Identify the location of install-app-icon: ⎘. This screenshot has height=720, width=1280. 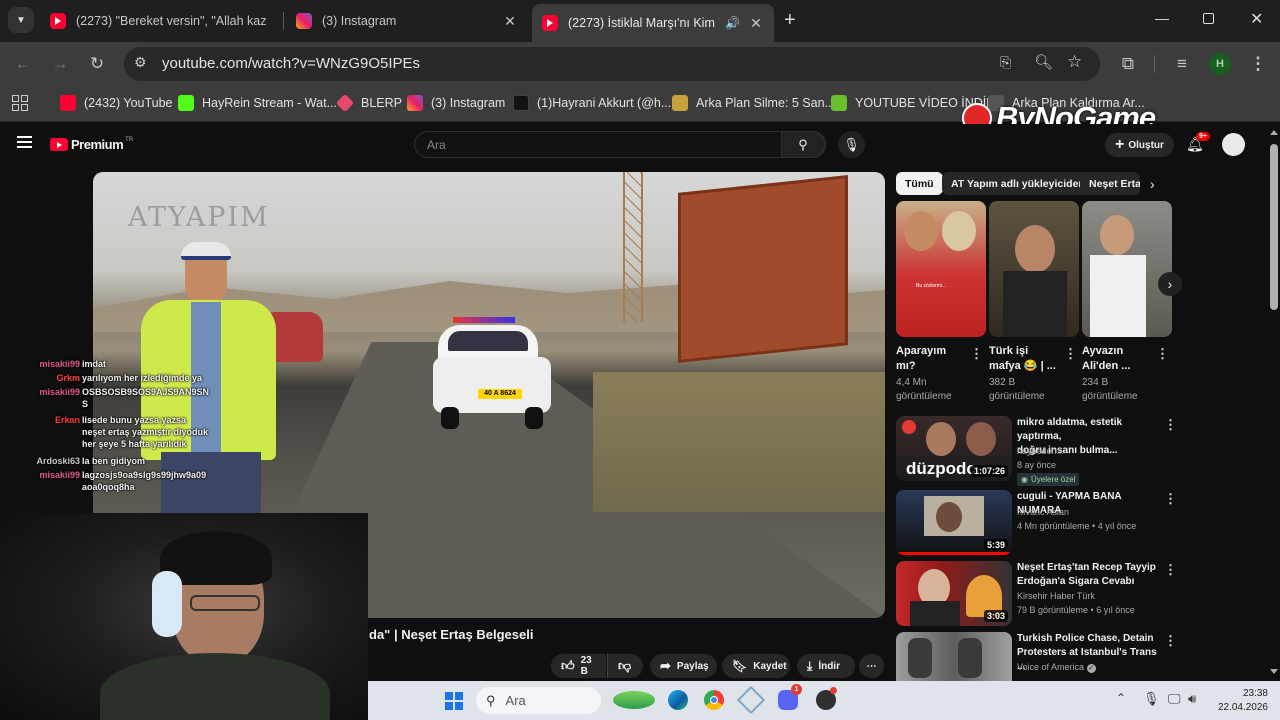
(1005, 62).